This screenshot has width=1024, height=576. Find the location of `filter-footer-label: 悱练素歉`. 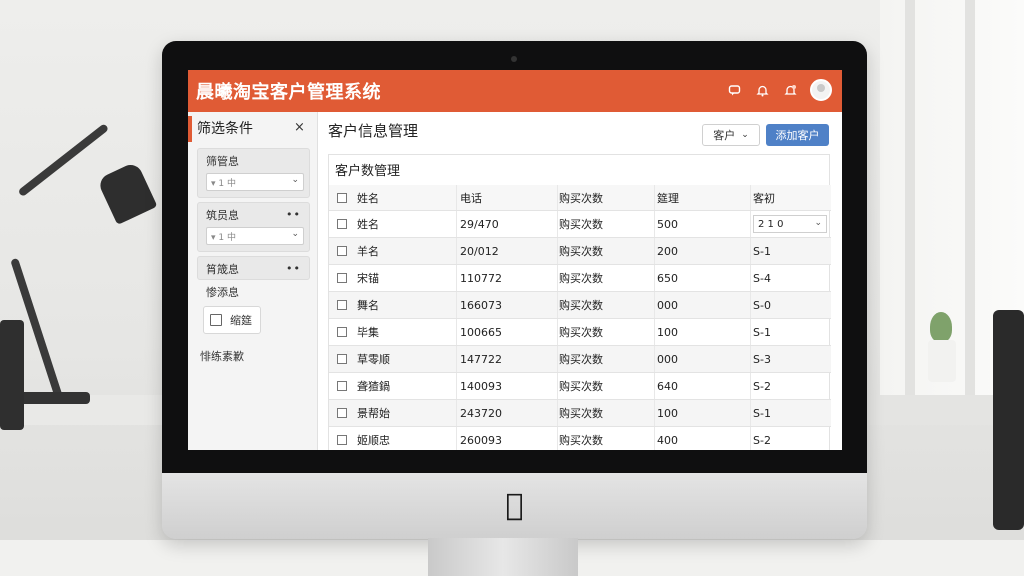

filter-footer-label: 悱练素歉 is located at coordinates (222, 356).